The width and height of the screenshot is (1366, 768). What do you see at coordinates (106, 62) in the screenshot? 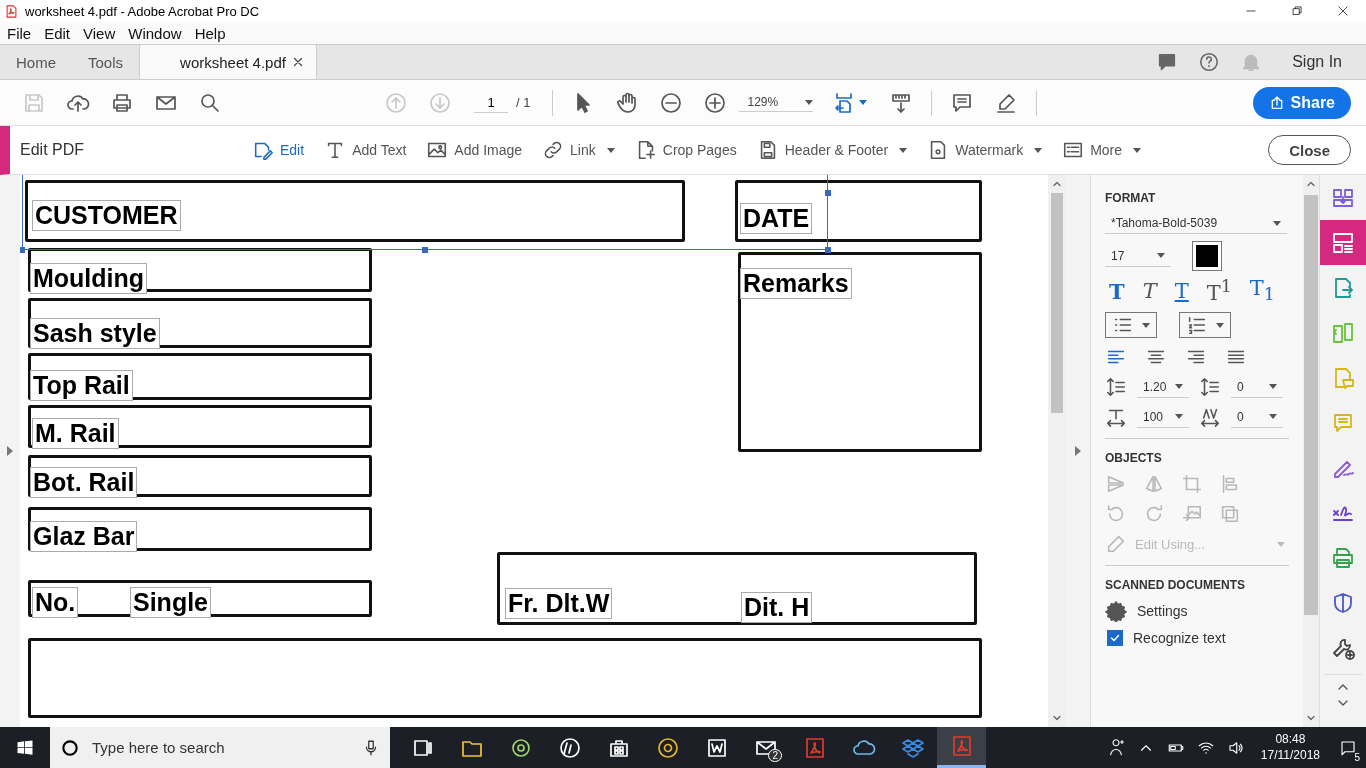
I see `tab: Tools` at bounding box center [106, 62].